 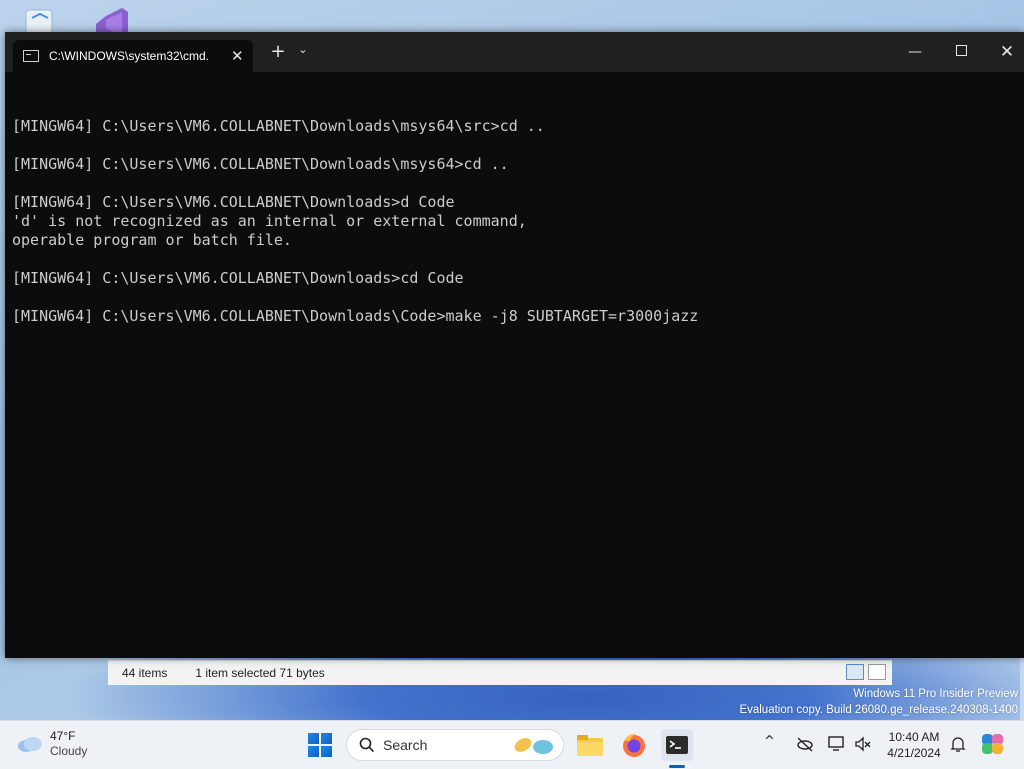 I want to click on close-window-button: ✕, so click(x=1007, y=52).